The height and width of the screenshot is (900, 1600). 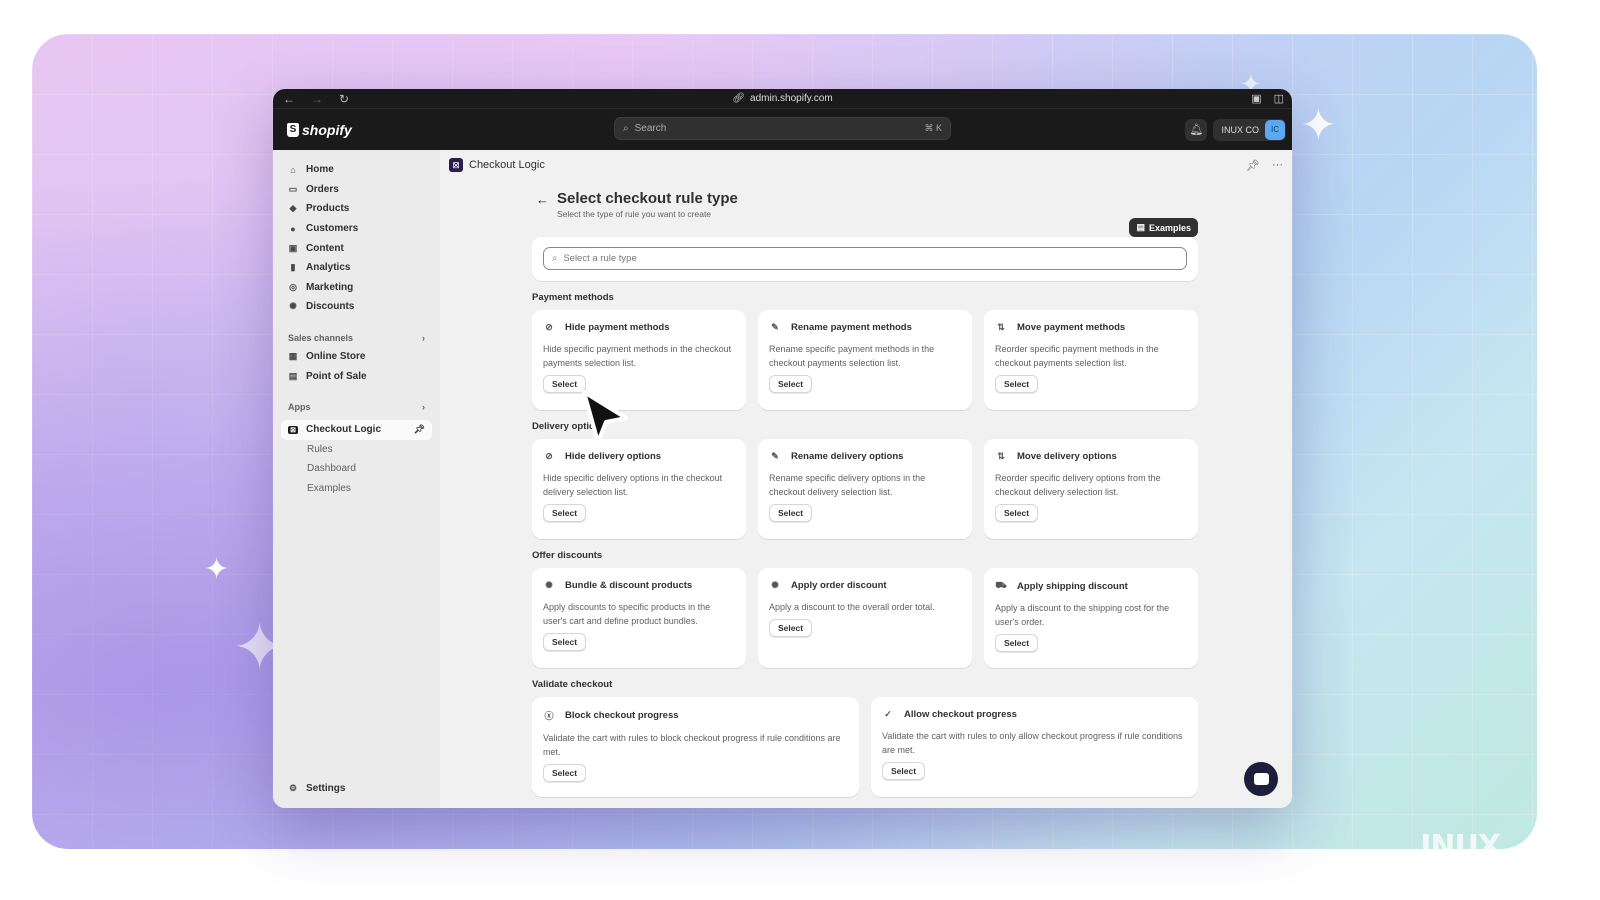 I want to click on sidebar-item-marketing: ◎ Marketing, so click(x=356, y=288).